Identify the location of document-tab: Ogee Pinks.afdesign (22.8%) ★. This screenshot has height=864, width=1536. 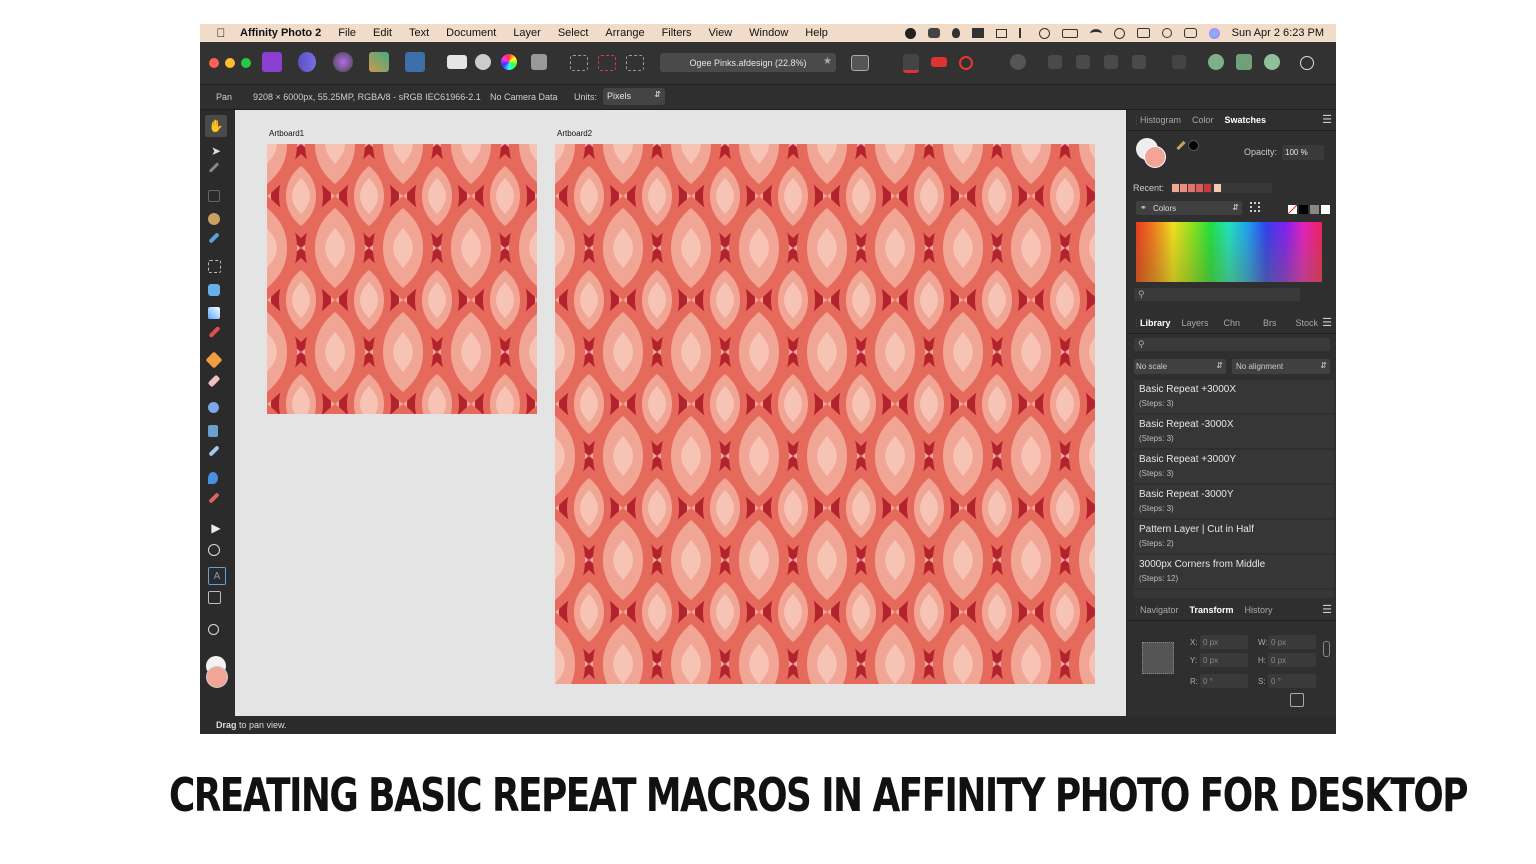
(748, 62).